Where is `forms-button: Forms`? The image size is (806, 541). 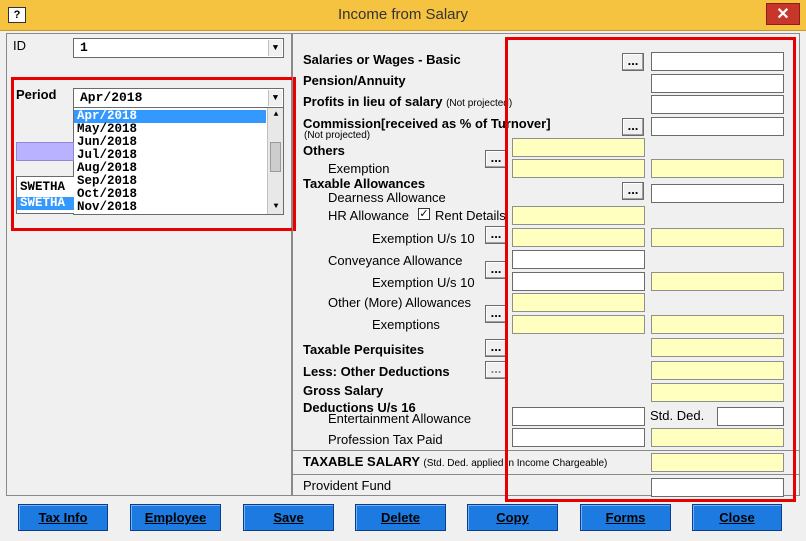
forms-button: Forms is located at coordinates (625, 517).